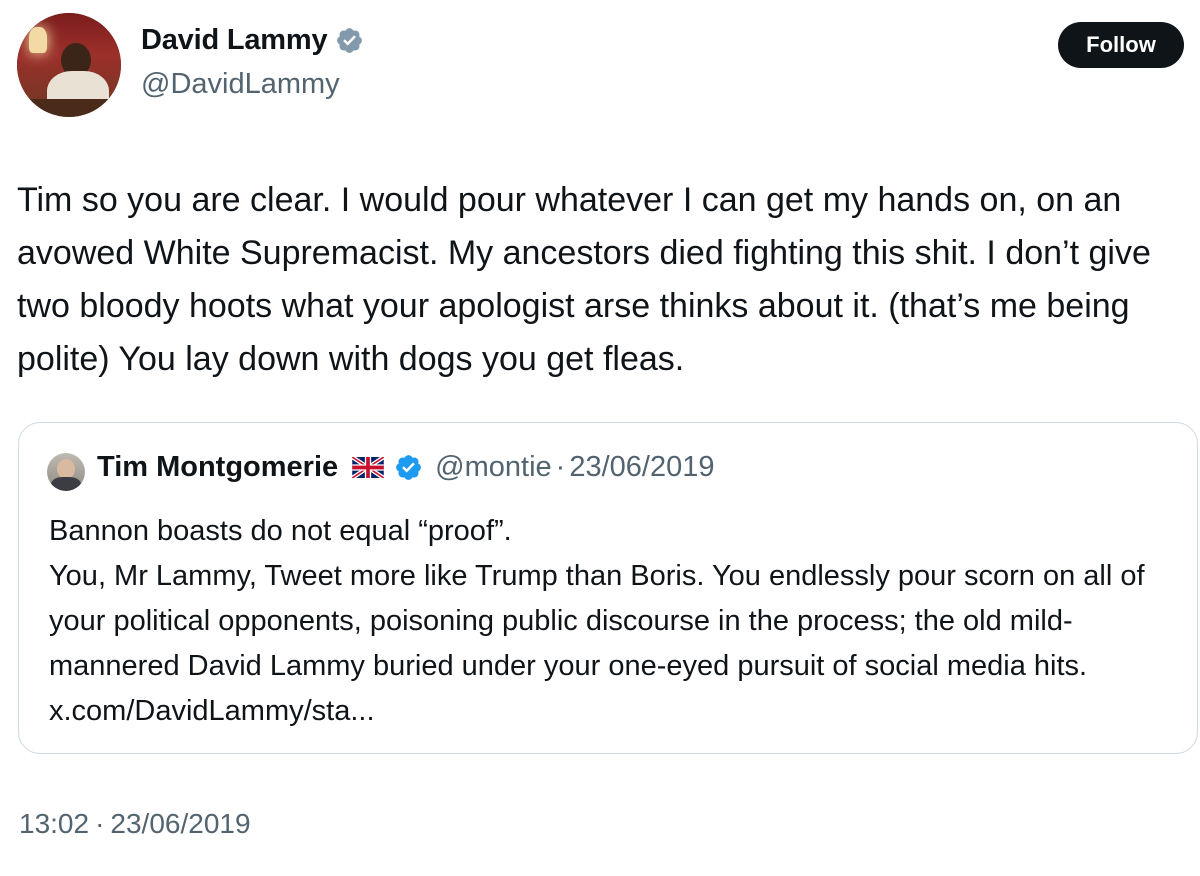 The image size is (1200, 876). I want to click on quoted-text-line: Bannon boasts do not equal “proof”., so click(280, 531).